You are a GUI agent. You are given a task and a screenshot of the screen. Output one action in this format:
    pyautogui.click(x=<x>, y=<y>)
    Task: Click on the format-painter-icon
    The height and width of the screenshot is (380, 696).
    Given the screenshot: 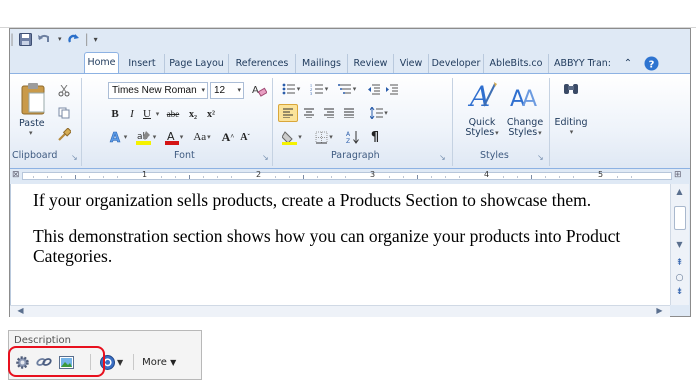 What is the action you would take?
    pyautogui.click(x=64, y=134)
    